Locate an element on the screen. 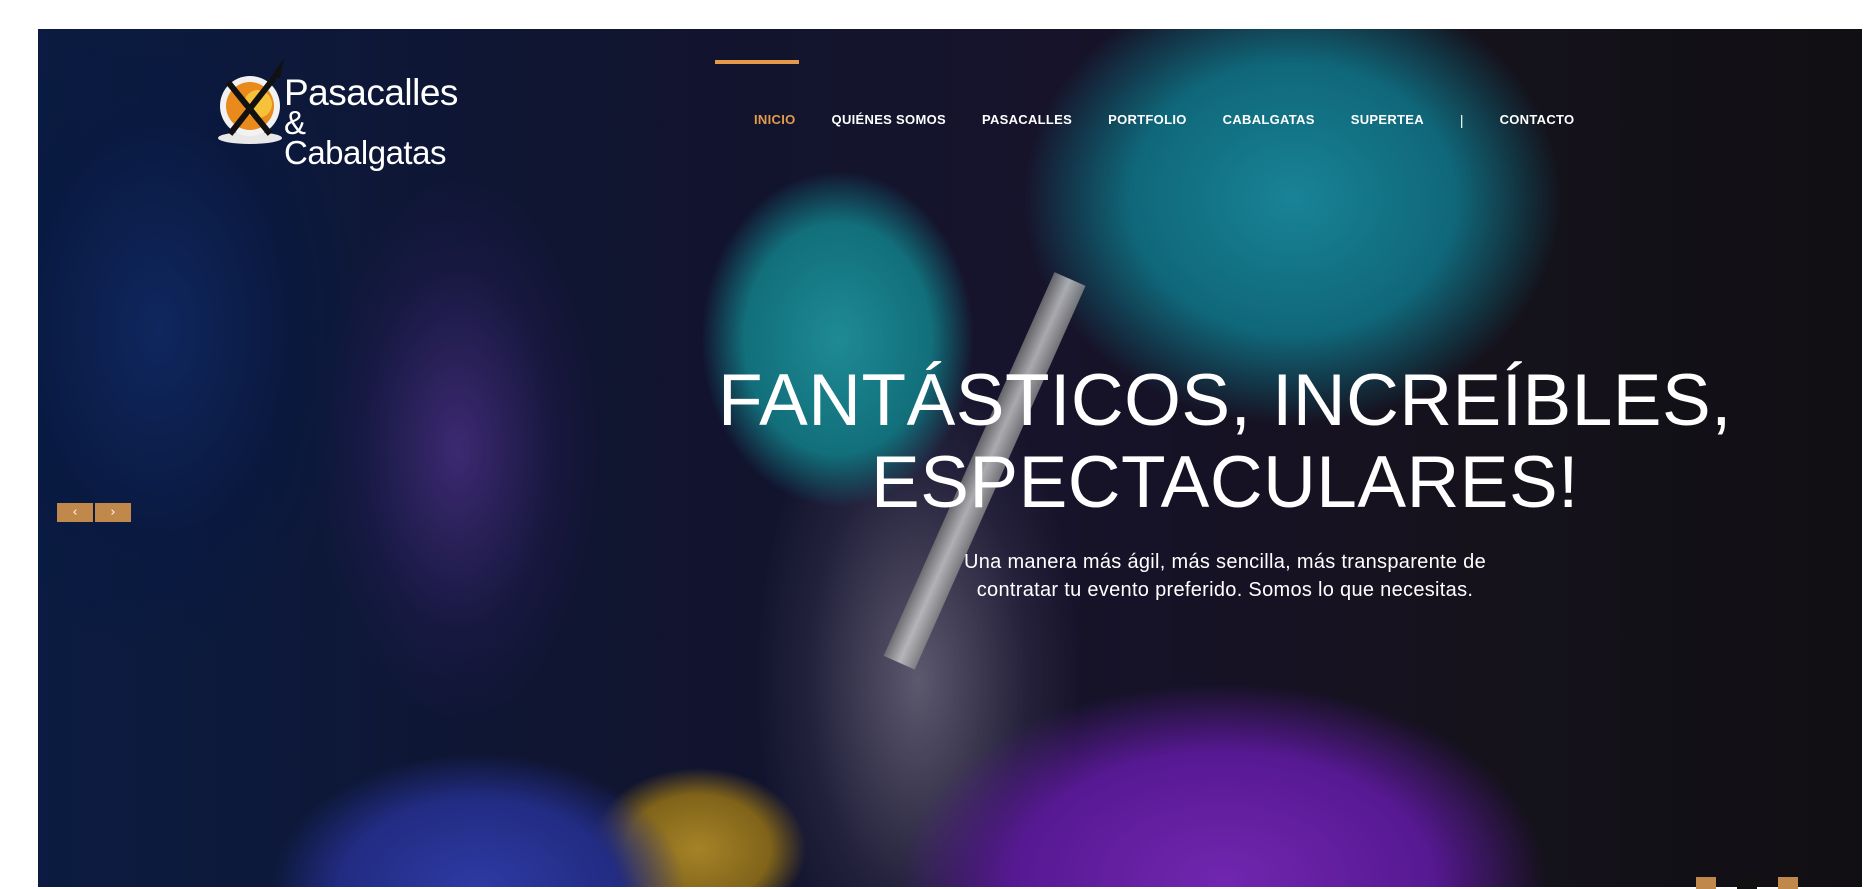  logo-line-2: & Cabalgatas is located at coordinates (365, 137).